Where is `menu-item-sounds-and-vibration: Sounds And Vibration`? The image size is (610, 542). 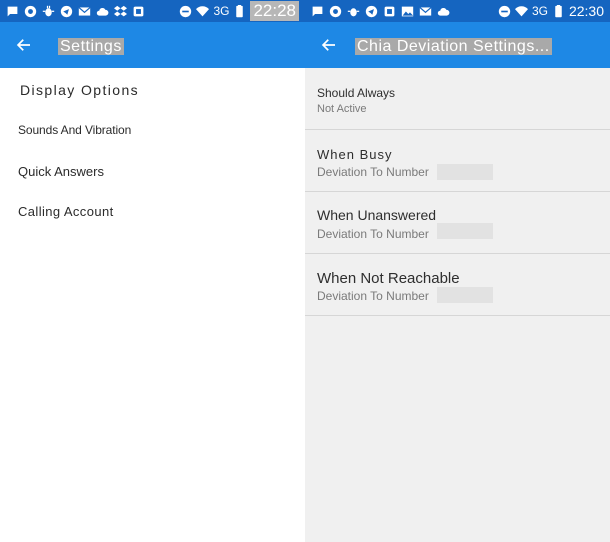
menu-item-sounds-and-vibration: Sounds And Vibration is located at coordinates (74, 130).